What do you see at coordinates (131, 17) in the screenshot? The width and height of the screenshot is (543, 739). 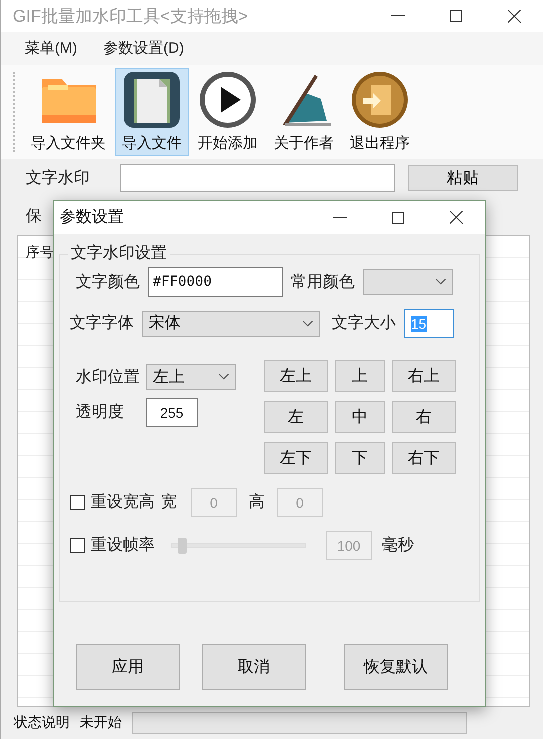 I see `window-title: GIF批量加水印工具<支持拖拽>` at bounding box center [131, 17].